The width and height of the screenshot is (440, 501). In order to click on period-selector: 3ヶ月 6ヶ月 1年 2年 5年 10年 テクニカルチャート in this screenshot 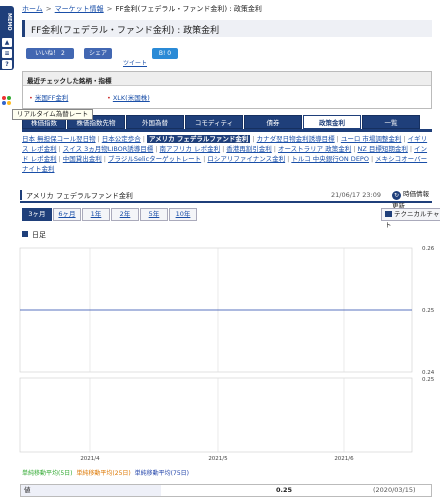, I will do `click(230, 218)`.